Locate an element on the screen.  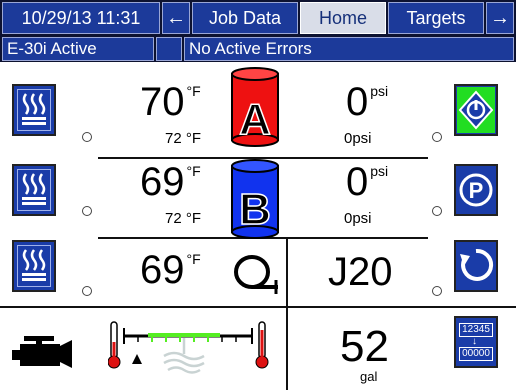
heat-b-indicator is located at coordinates (87, 211).